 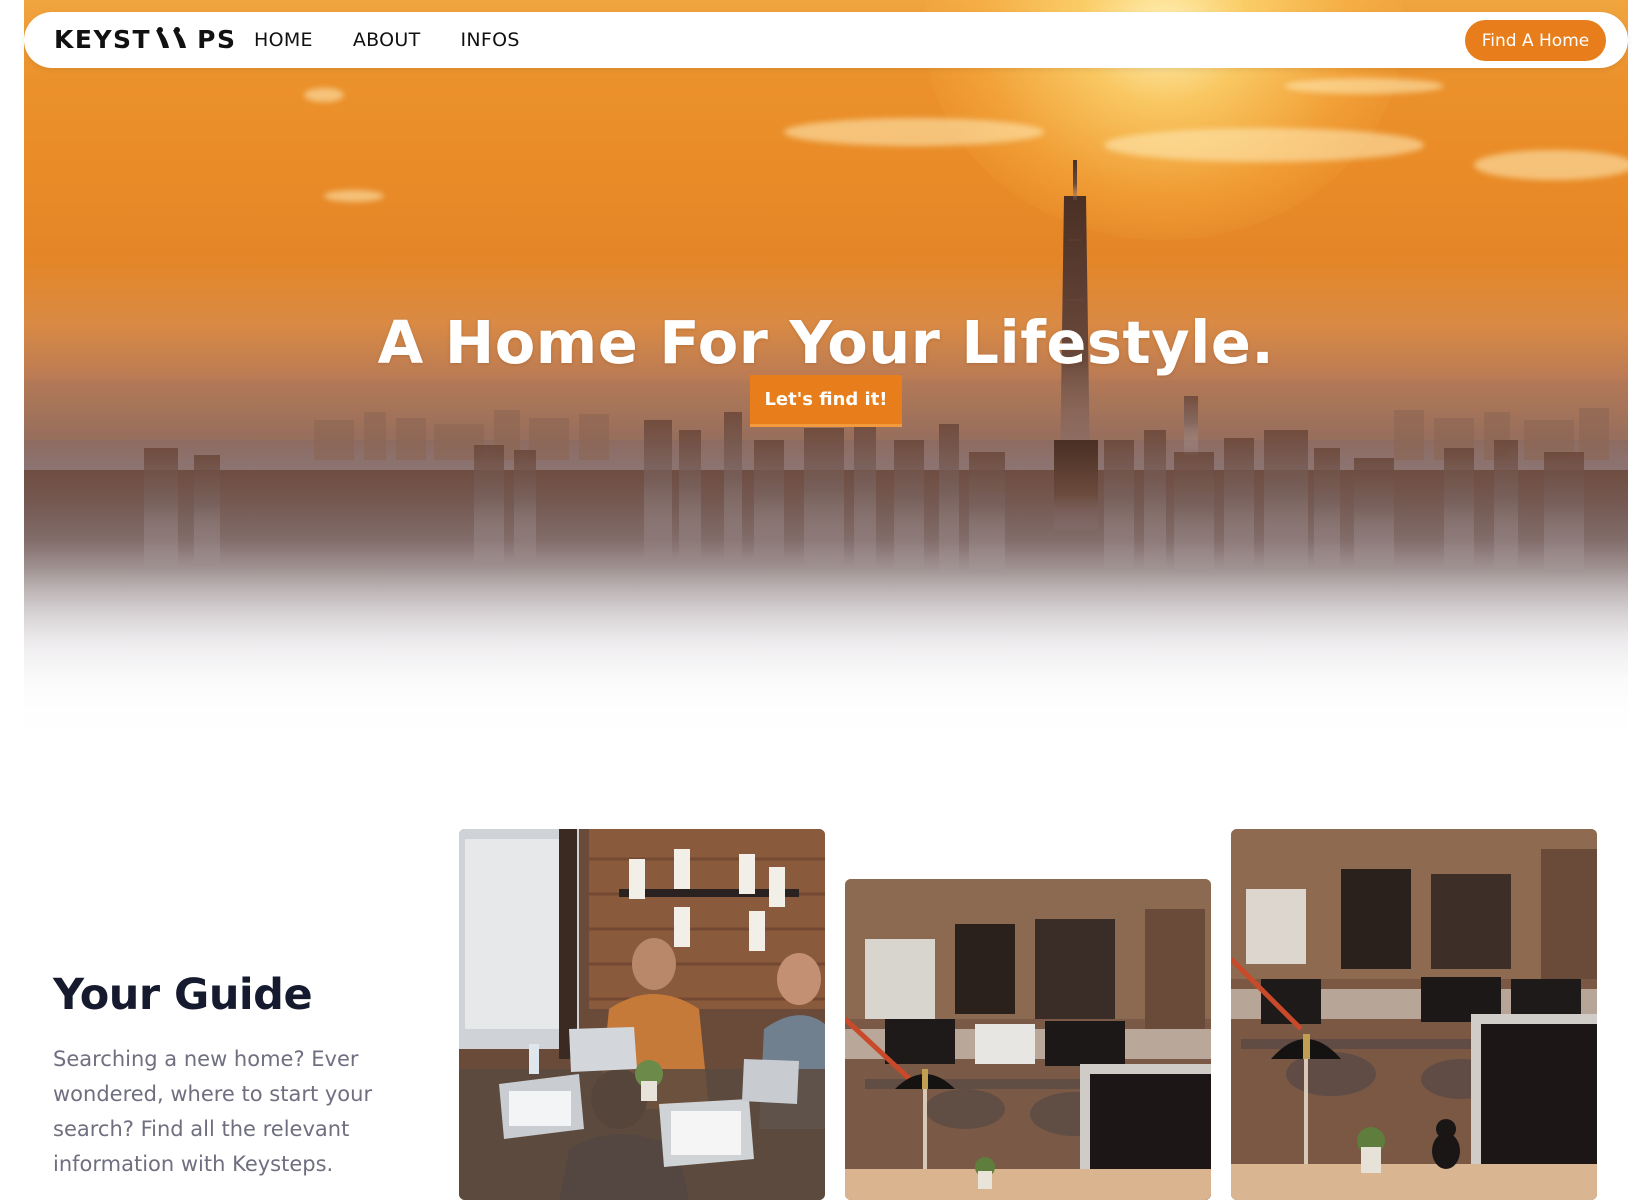 I want to click on find-a-home-button: Find A Home, so click(x=1535, y=40).